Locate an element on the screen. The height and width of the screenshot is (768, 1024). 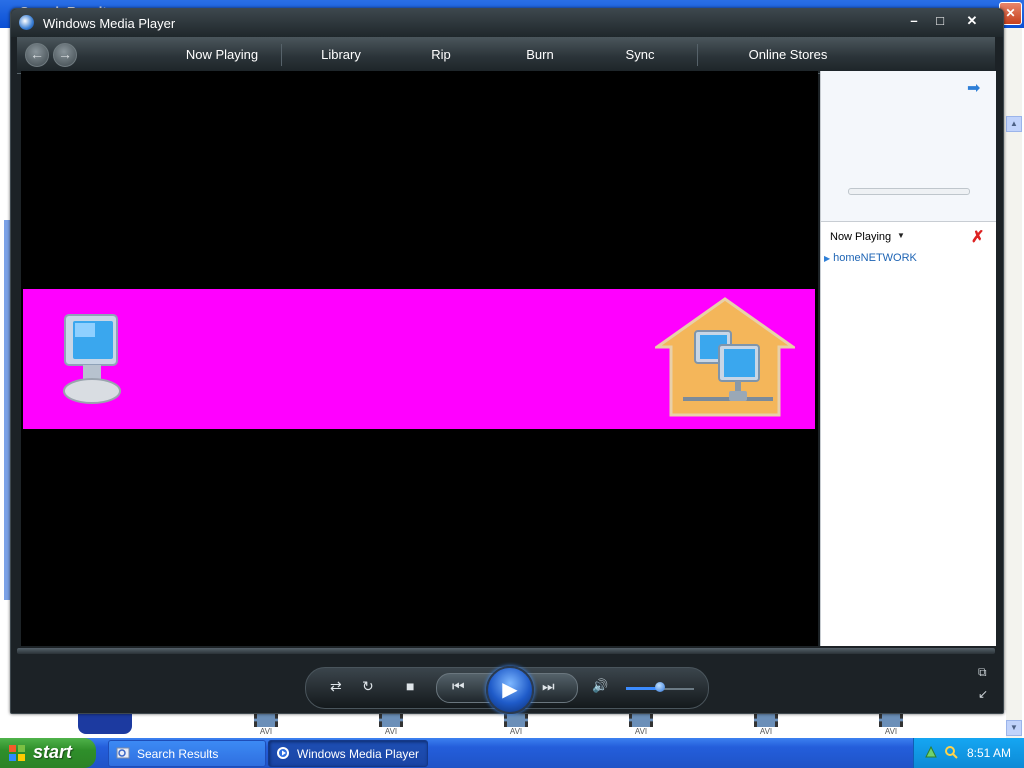
background-scrollbar: ▲ ▼ is located at coordinates (1012, 384).